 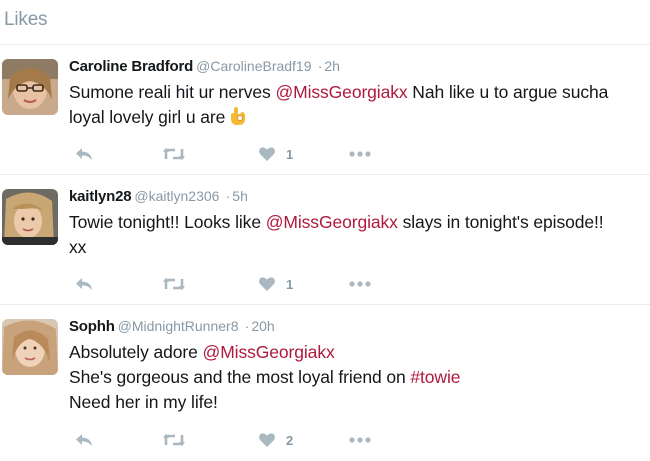 I want to click on text-segment: Need her in my life!, so click(x=143, y=402).